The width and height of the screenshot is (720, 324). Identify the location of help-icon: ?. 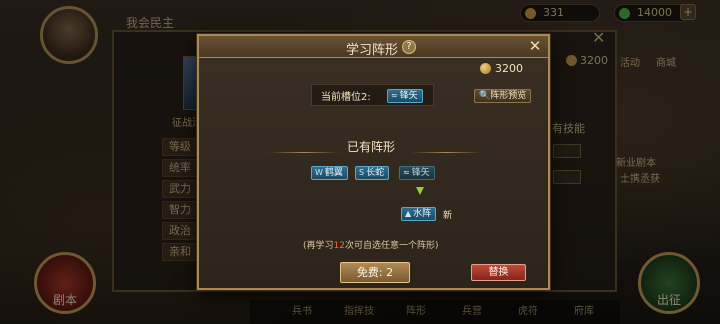
(409, 47).